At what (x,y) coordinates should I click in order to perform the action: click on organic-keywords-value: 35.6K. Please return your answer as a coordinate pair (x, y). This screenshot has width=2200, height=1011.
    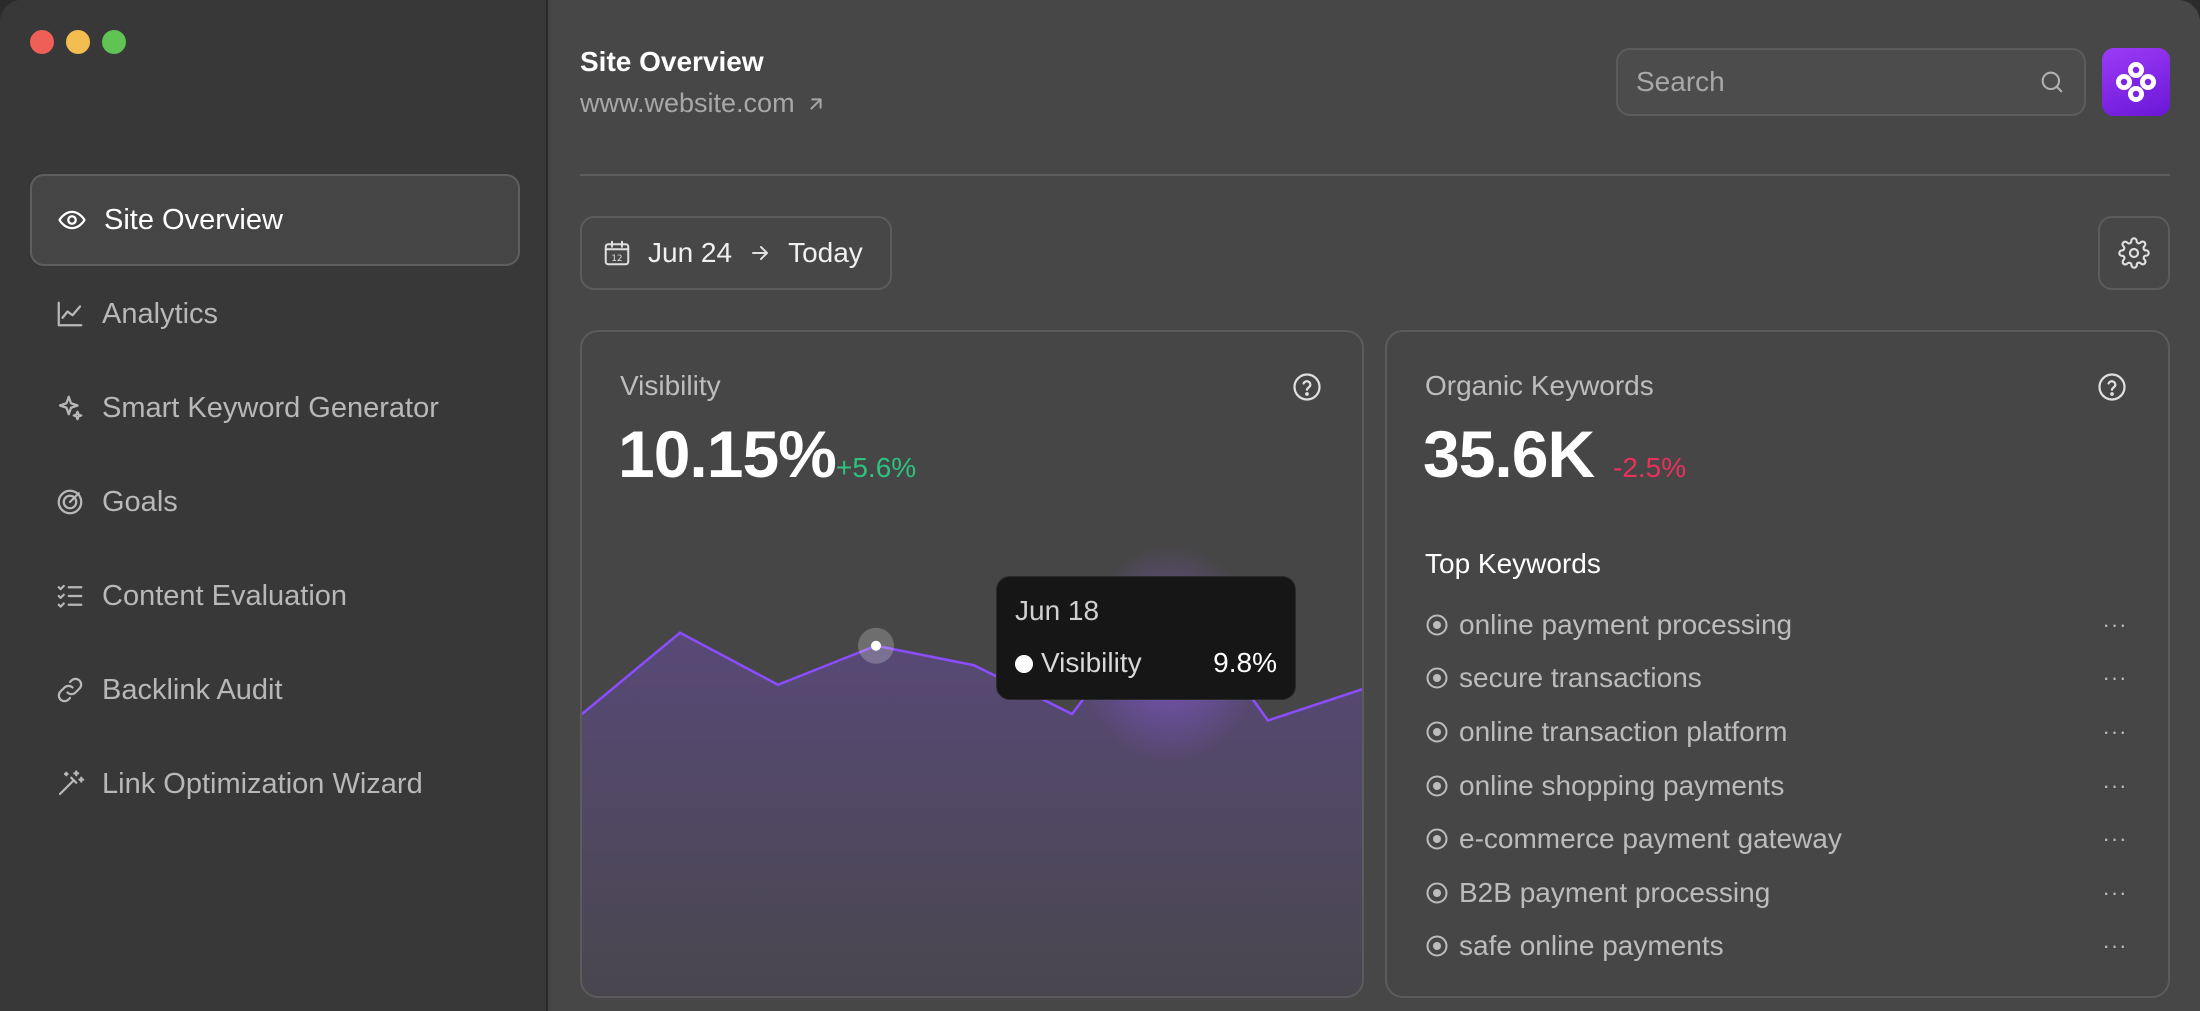
    Looking at the image, I should click on (1509, 454).